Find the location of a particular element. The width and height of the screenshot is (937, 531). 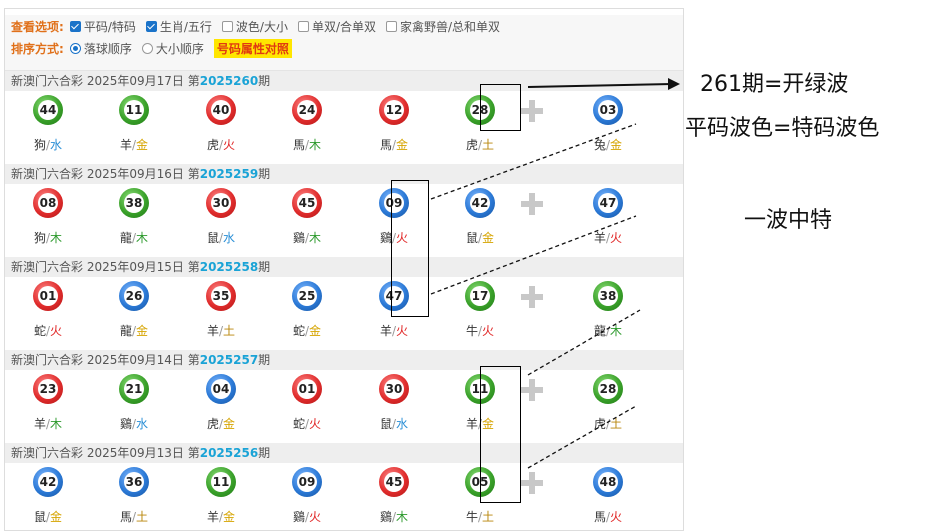

lottery-ball: 44 is located at coordinates (48, 110).